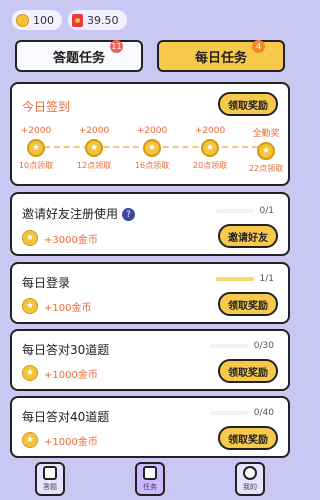 Image resolution: width=320 pixels, height=500 pixels. I want to click on cash-balance: 39.50, so click(97, 20).